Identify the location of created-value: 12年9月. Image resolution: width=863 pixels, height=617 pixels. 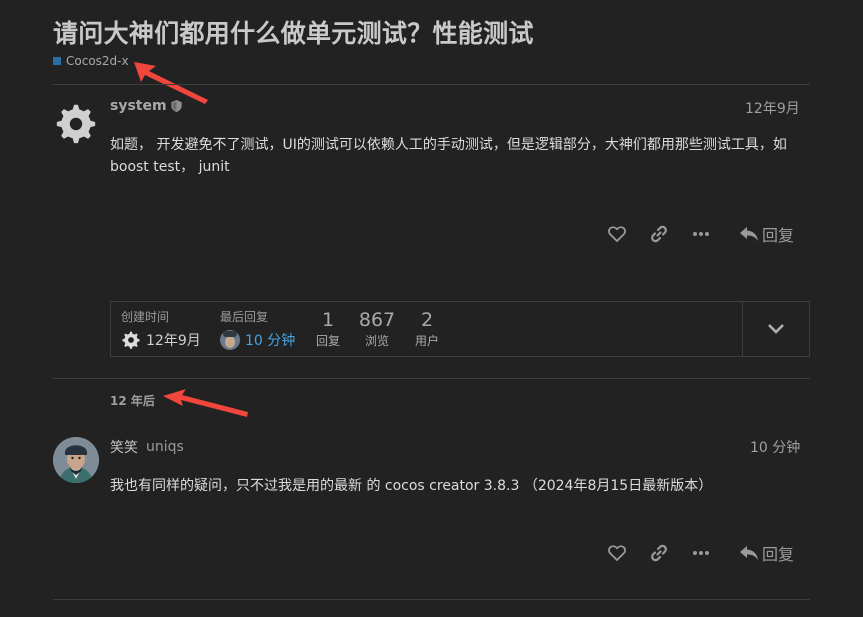
(161, 340).